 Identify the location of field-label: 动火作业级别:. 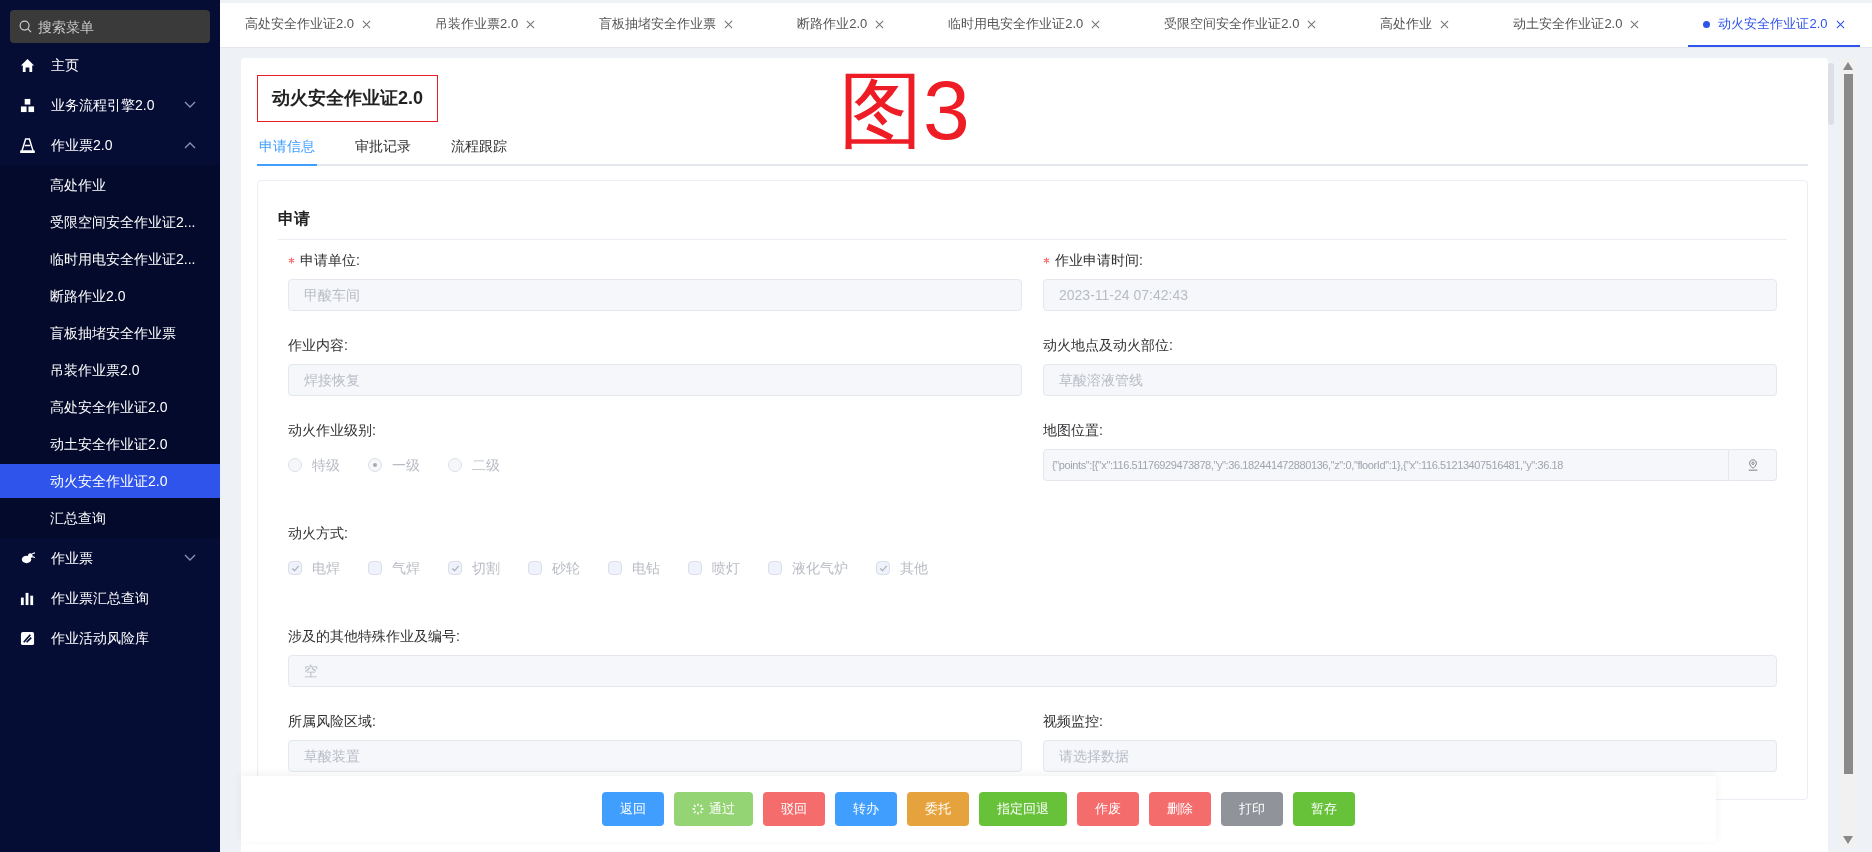
(332, 430).